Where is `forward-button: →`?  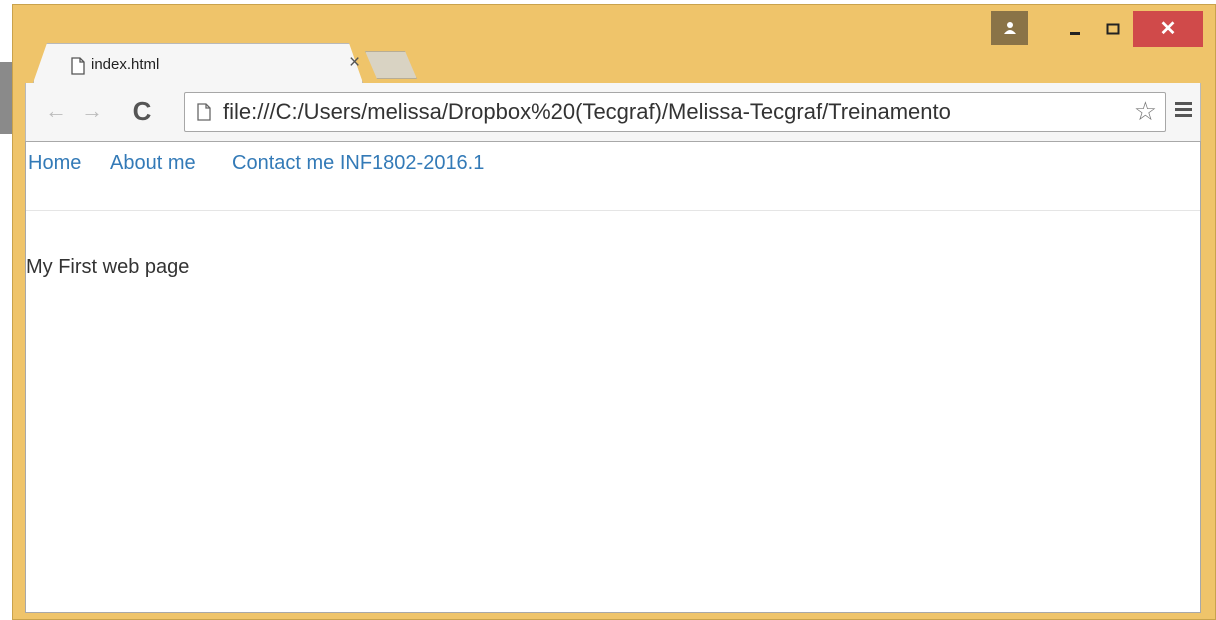
forward-button: → is located at coordinates (92, 111).